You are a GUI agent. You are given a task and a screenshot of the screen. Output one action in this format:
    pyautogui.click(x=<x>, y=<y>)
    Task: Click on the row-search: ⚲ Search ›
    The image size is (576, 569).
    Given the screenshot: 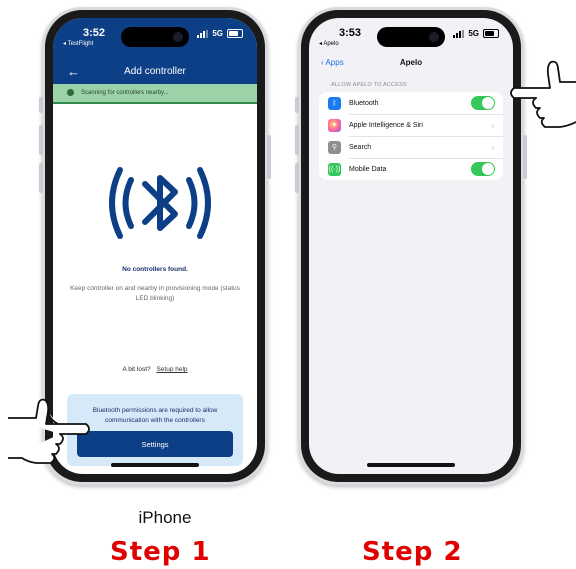 What is the action you would take?
    pyautogui.click(x=411, y=147)
    